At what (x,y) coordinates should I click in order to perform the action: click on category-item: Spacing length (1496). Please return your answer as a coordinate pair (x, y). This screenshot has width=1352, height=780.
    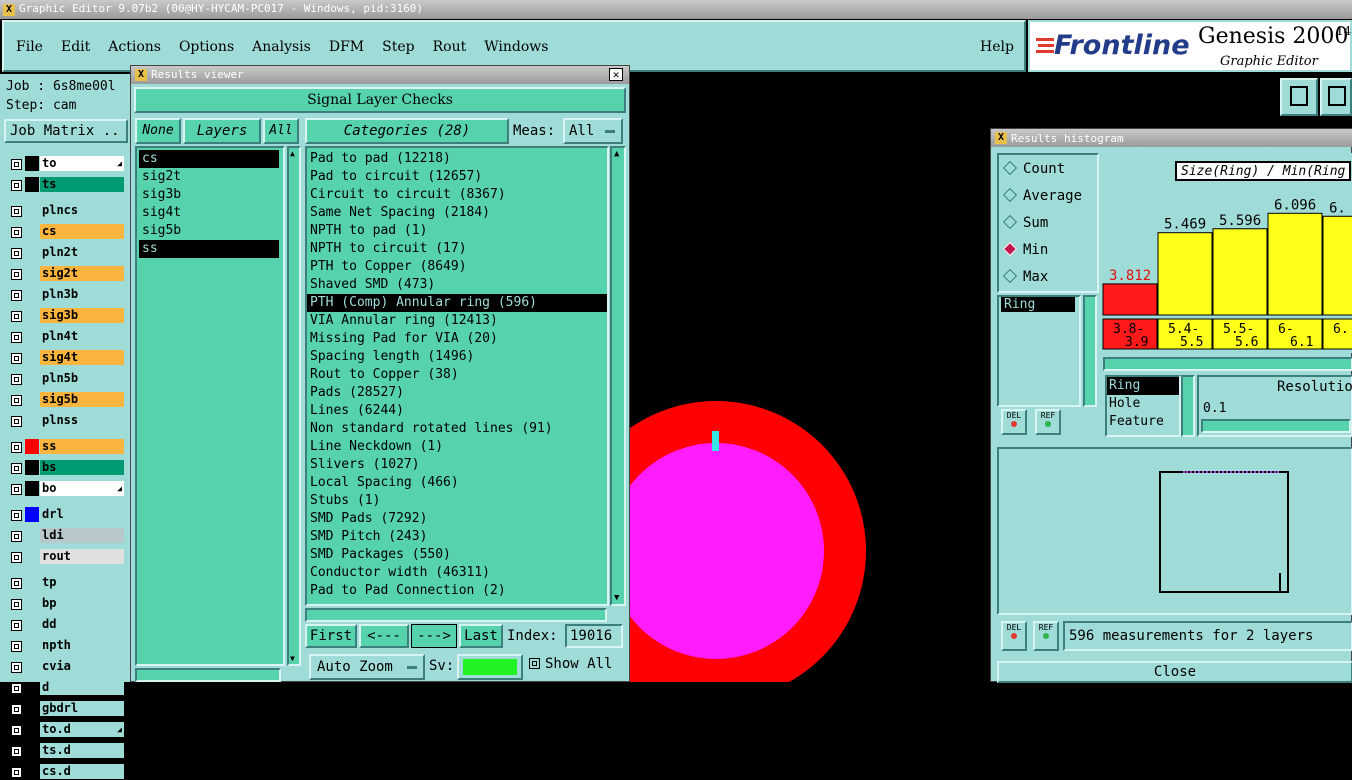
    Looking at the image, I should click on (457, 357).